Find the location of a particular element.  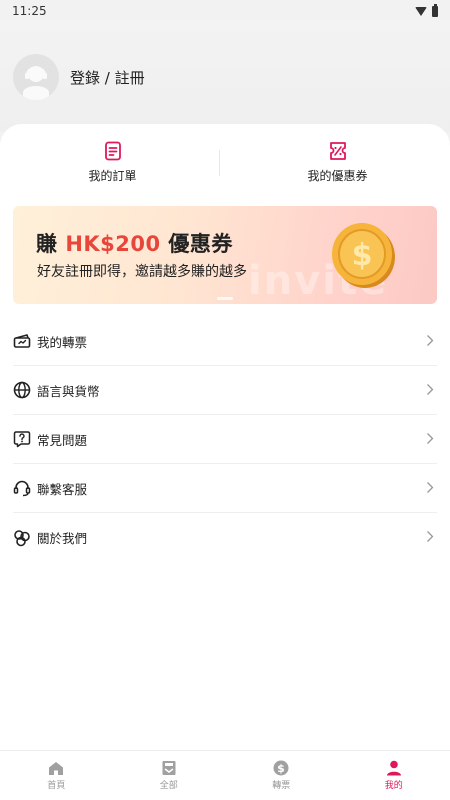

tab-me: 我的 is located at coordinates (394, 775).